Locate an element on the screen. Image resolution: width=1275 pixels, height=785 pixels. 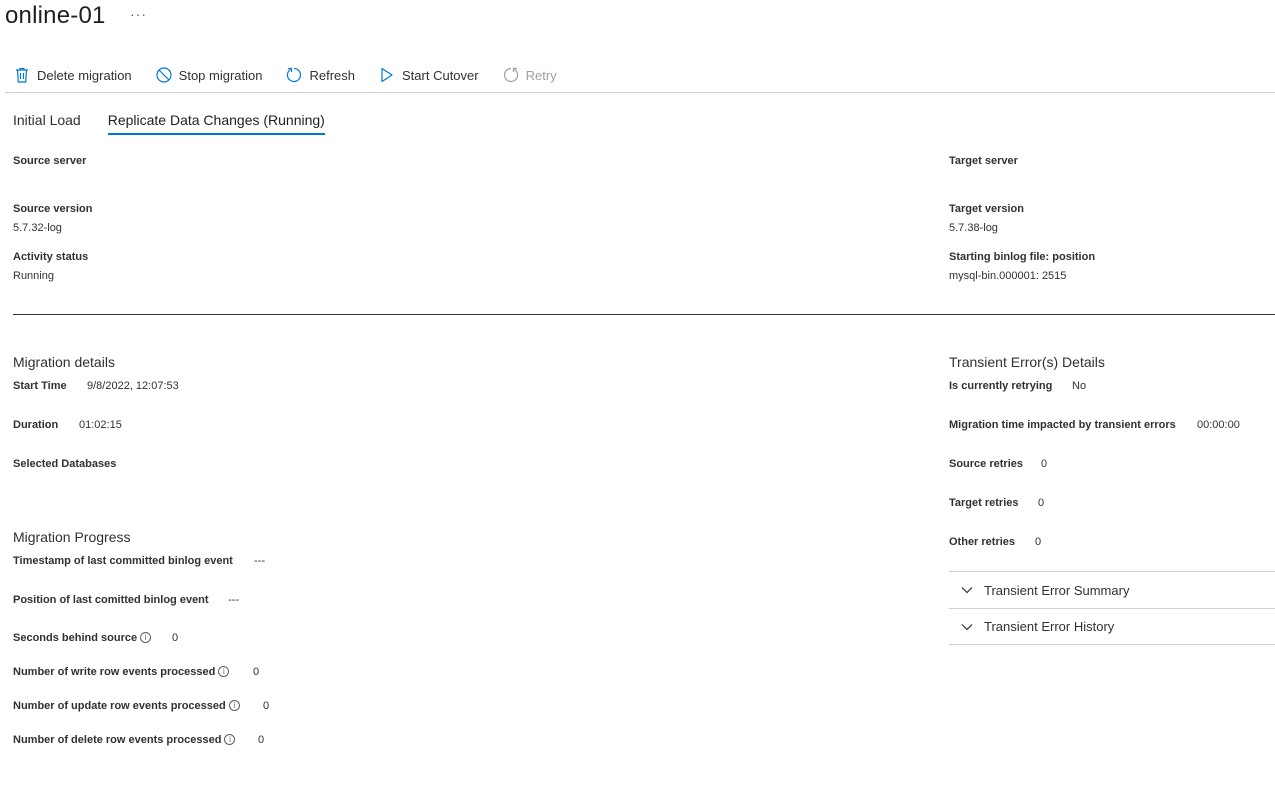
binlog-label: Starting binlog file: position is located at coordinates (1022, 257).